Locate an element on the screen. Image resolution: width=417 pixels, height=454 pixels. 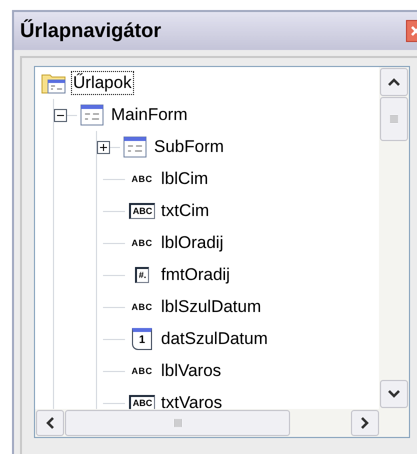
tree-item: fmtOradij is located at coordinates (195, 275).